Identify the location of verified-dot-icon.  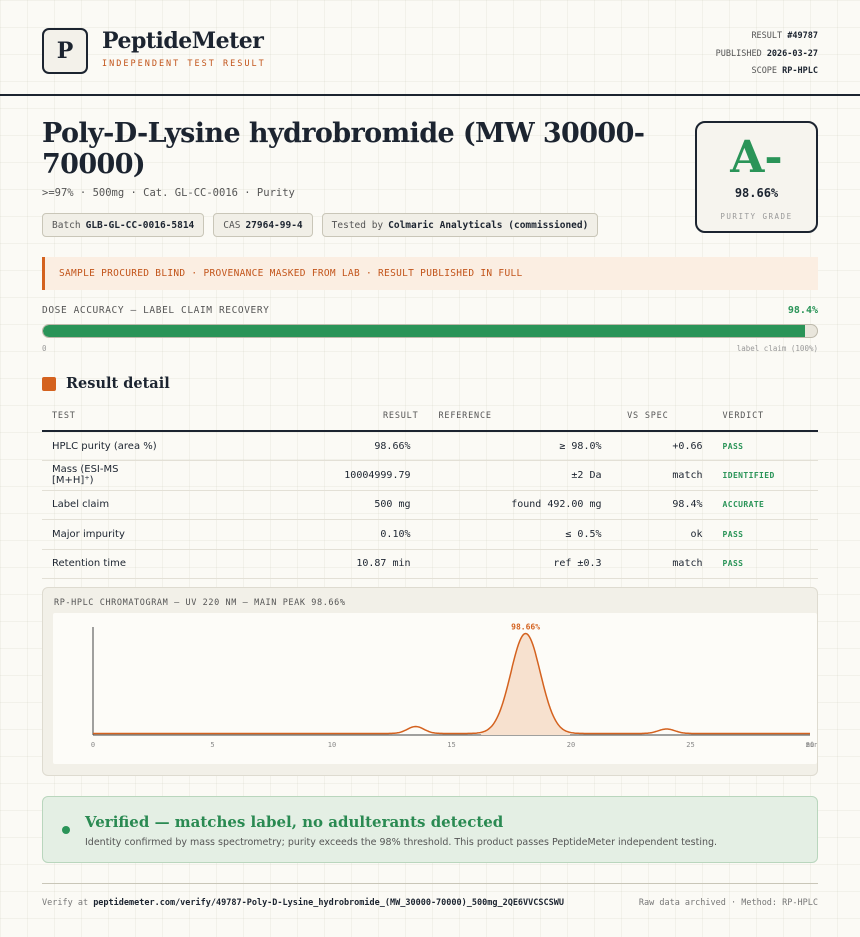
(66, 830).